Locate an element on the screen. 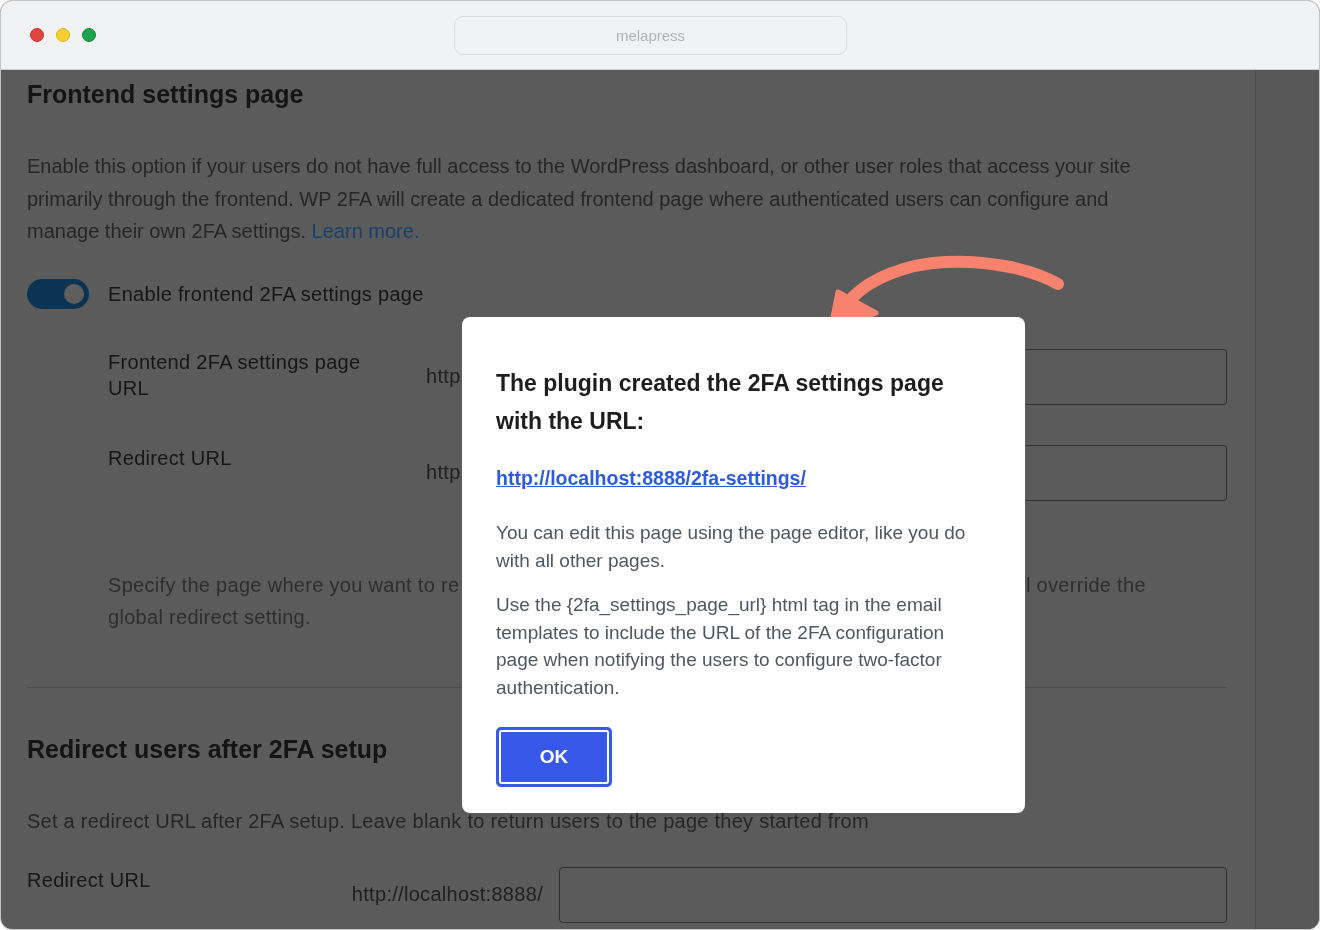 This screenshot has height=930, width=1320. maximize-icon is located at coordinates (89, 35).